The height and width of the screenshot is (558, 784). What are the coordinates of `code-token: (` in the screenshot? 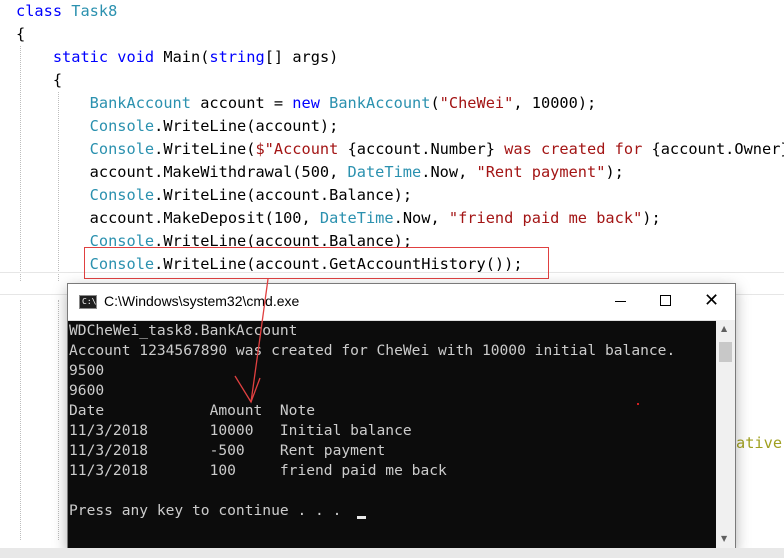 It's located at (435, 103).